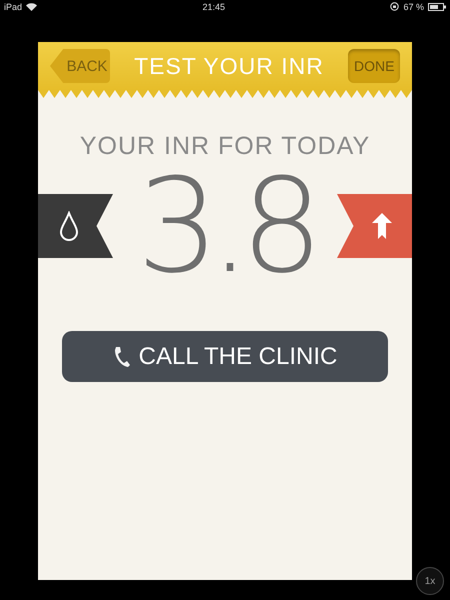 This screenshot has height=600, width=450. Describe the element at coordinates (229, 66) in the screenshot. I see `screen-title: TEST YOUR INR` at that location.